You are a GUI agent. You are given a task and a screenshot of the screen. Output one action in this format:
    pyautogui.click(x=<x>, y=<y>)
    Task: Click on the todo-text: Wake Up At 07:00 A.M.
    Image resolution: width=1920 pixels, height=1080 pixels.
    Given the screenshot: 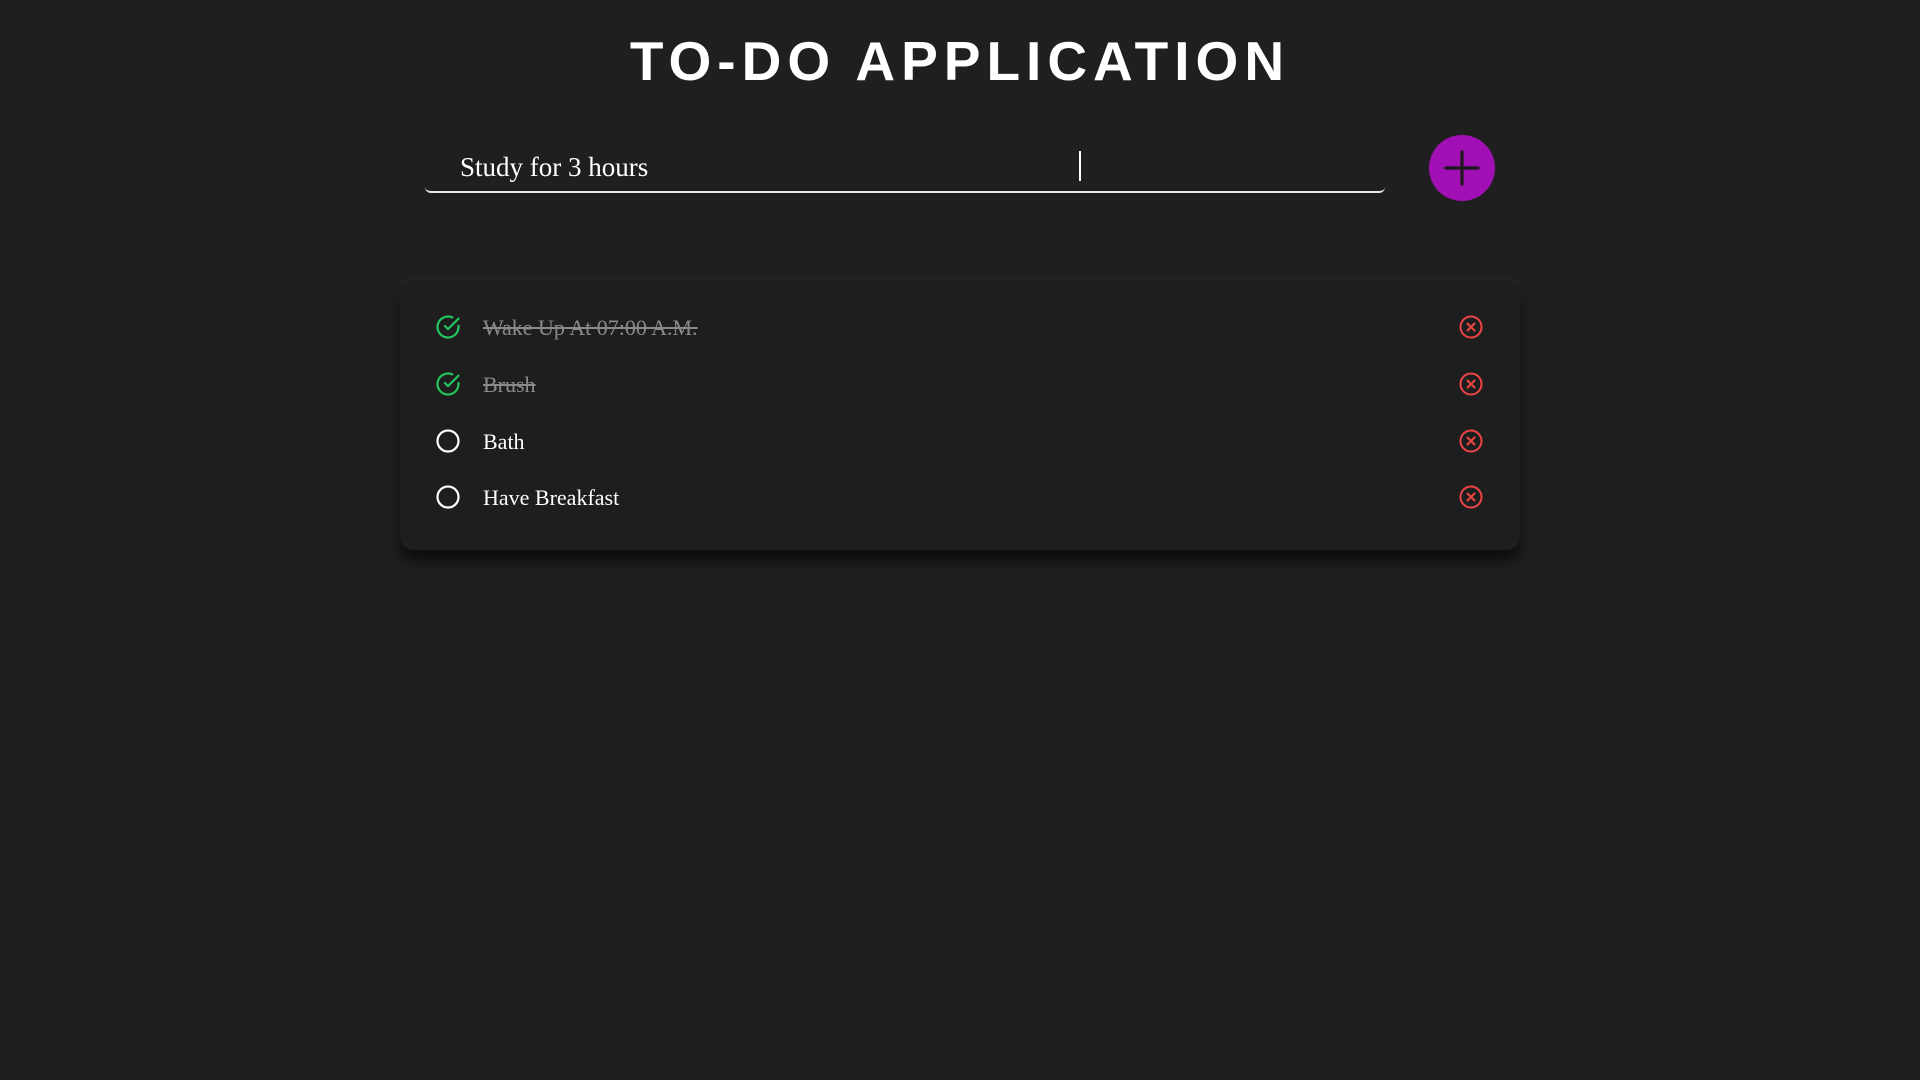 What is the action you would take?
    pyautogui.click(x=590, y=327)
    